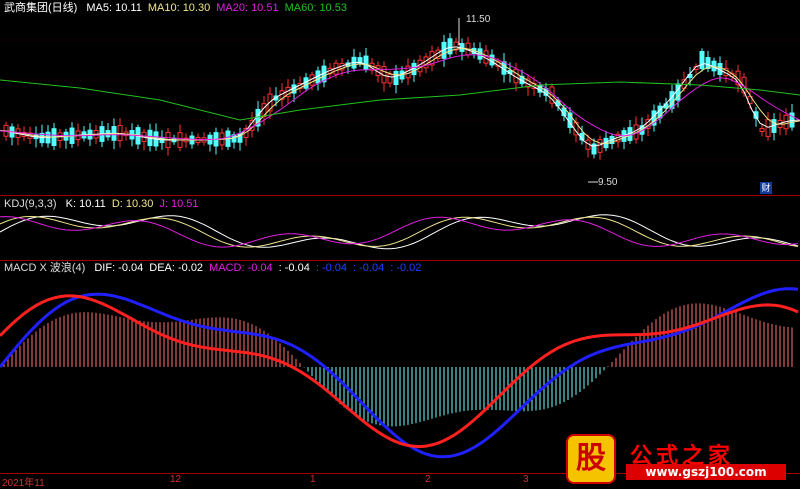 This screenshot has width=800, height=489. What do you see at coordinates (41, 8) in the screenshot?
I see `stock-title: 武商集团(日线)` at bounding box center [41, 8].